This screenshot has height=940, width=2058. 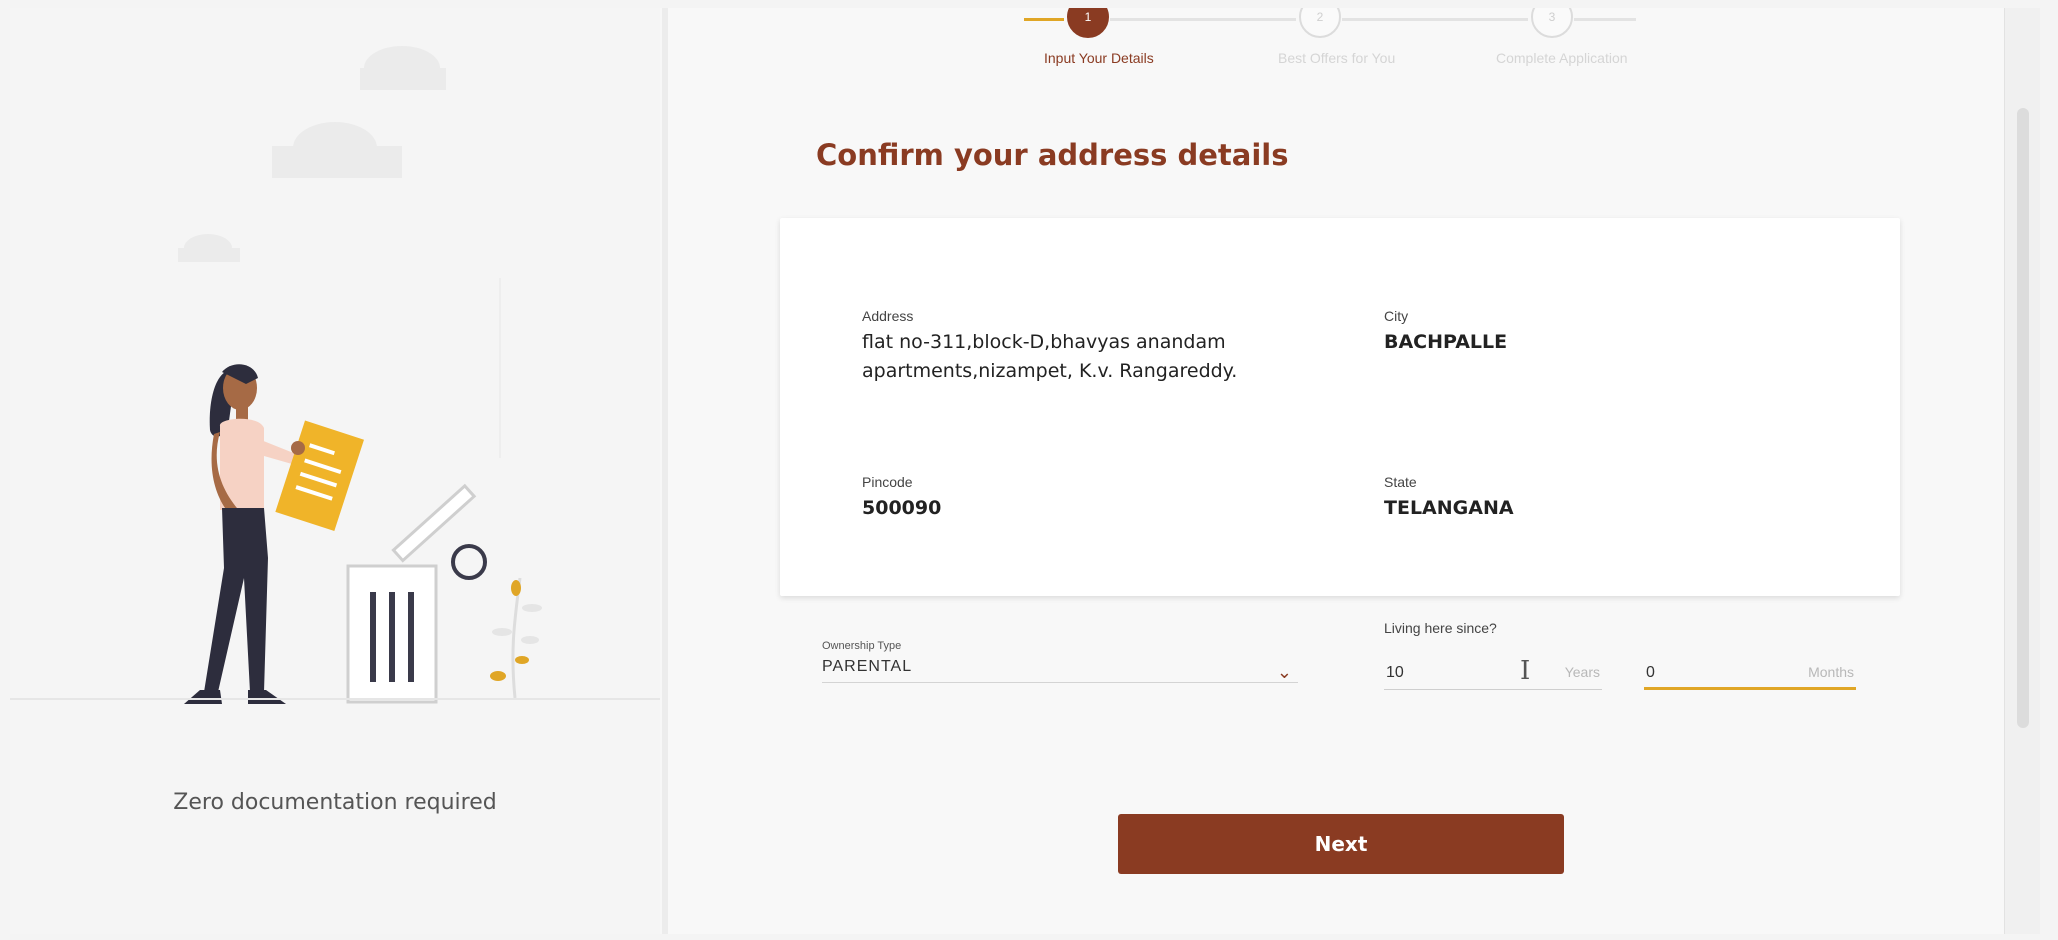 I want to click on address-line-1: flat no-311,block-D,bhavyas anandam, so click(x=1044, y=342).